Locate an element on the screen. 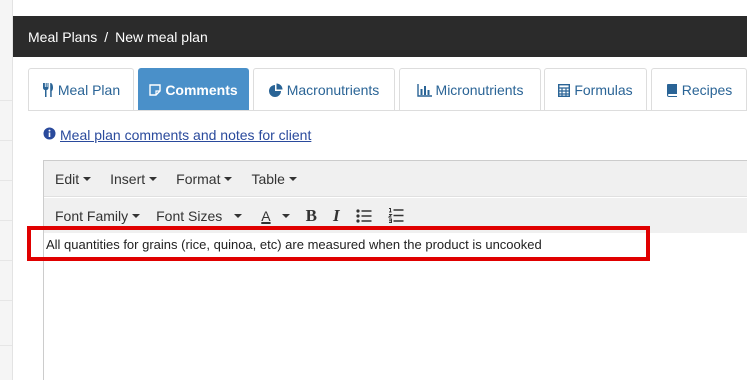 This screenshot has height=380, width=747. italic-button: I is located at coordinates (336, 216).